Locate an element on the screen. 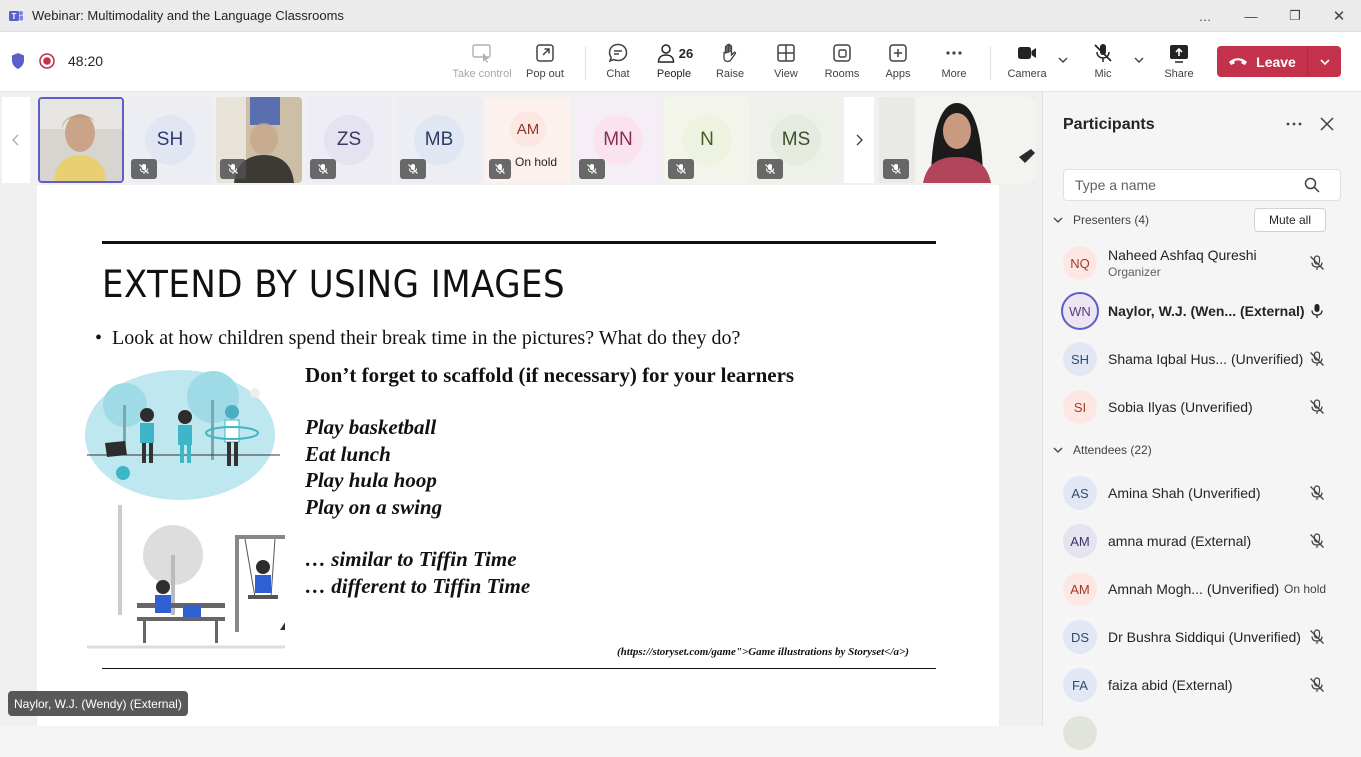  share-button: Share is located at coordinates (1179, 65).